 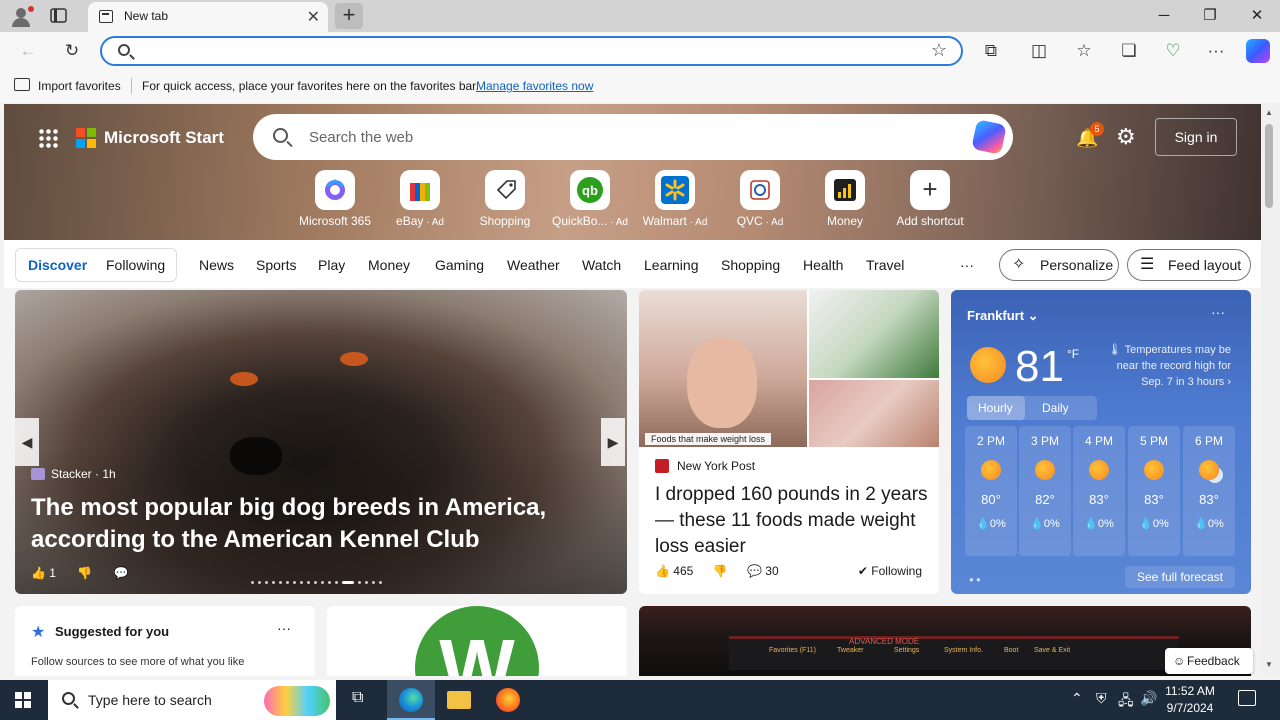 I want to click on security-icon: ⛨, so click(x=1101, y=698).